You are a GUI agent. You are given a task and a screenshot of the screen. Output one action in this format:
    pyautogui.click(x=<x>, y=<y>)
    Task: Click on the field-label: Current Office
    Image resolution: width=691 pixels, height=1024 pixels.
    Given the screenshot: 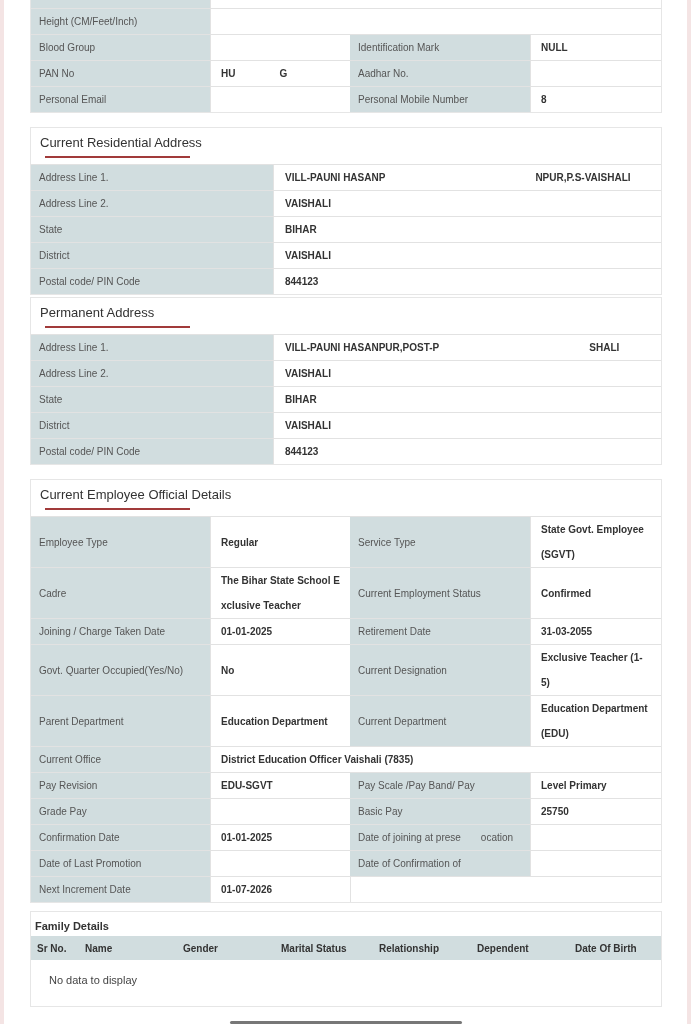 What is the action you would take?
    pyautogui.click(x=70, y=759)
    